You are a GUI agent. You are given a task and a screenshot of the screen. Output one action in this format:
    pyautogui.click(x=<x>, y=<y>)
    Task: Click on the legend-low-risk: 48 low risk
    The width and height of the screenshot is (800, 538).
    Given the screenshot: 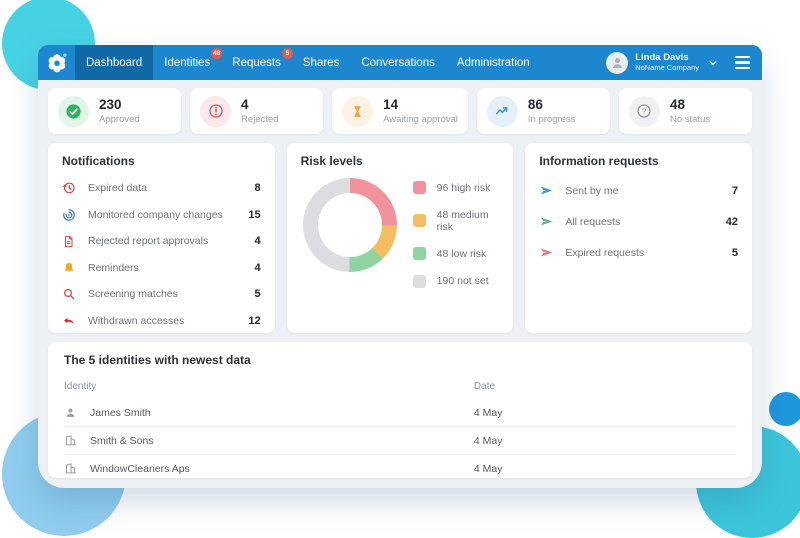 What is the action you would take?
    pyautogui.click(x=456, y=253)
    